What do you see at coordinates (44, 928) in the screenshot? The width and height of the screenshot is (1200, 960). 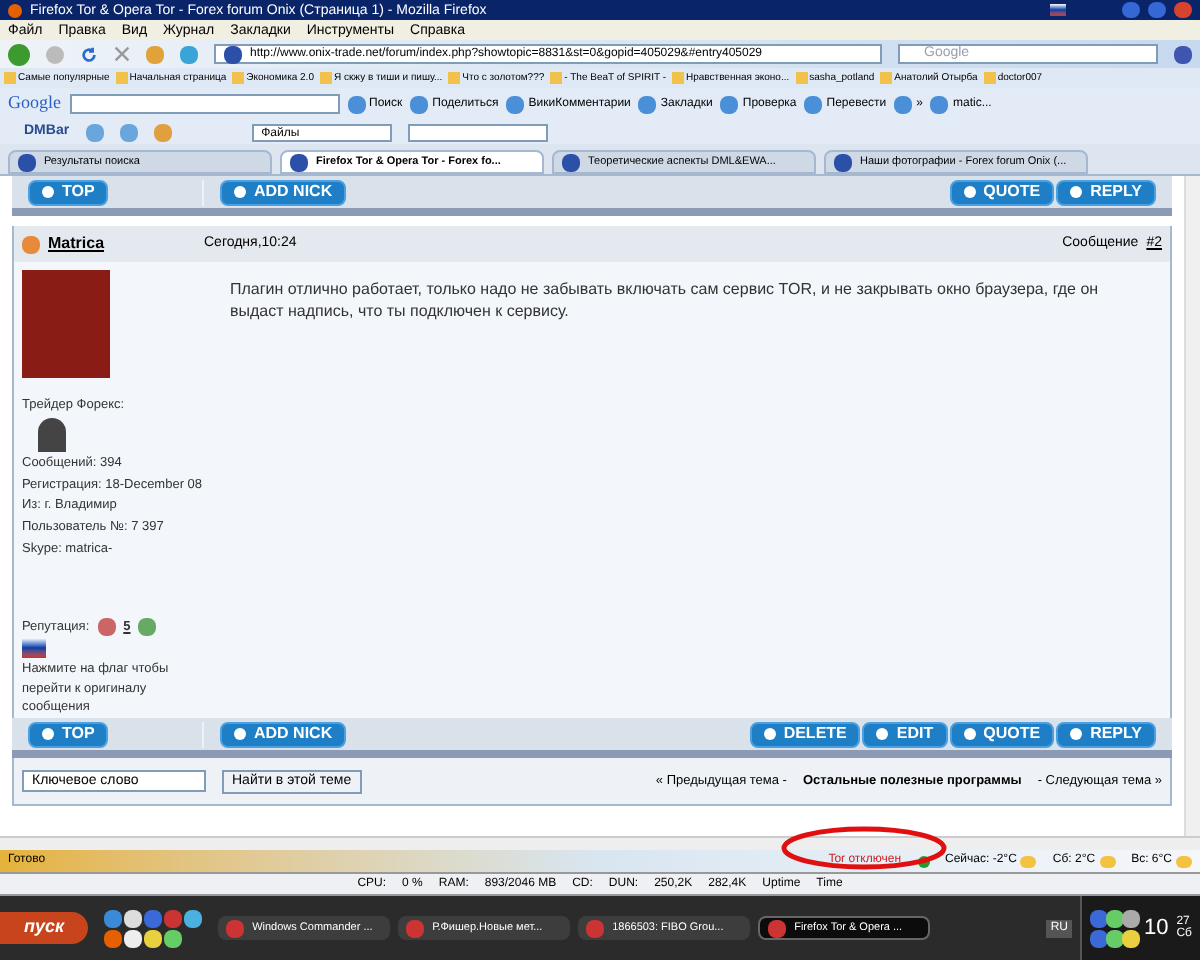 I see `start-button: пуск` at bounding box center [44, 928].